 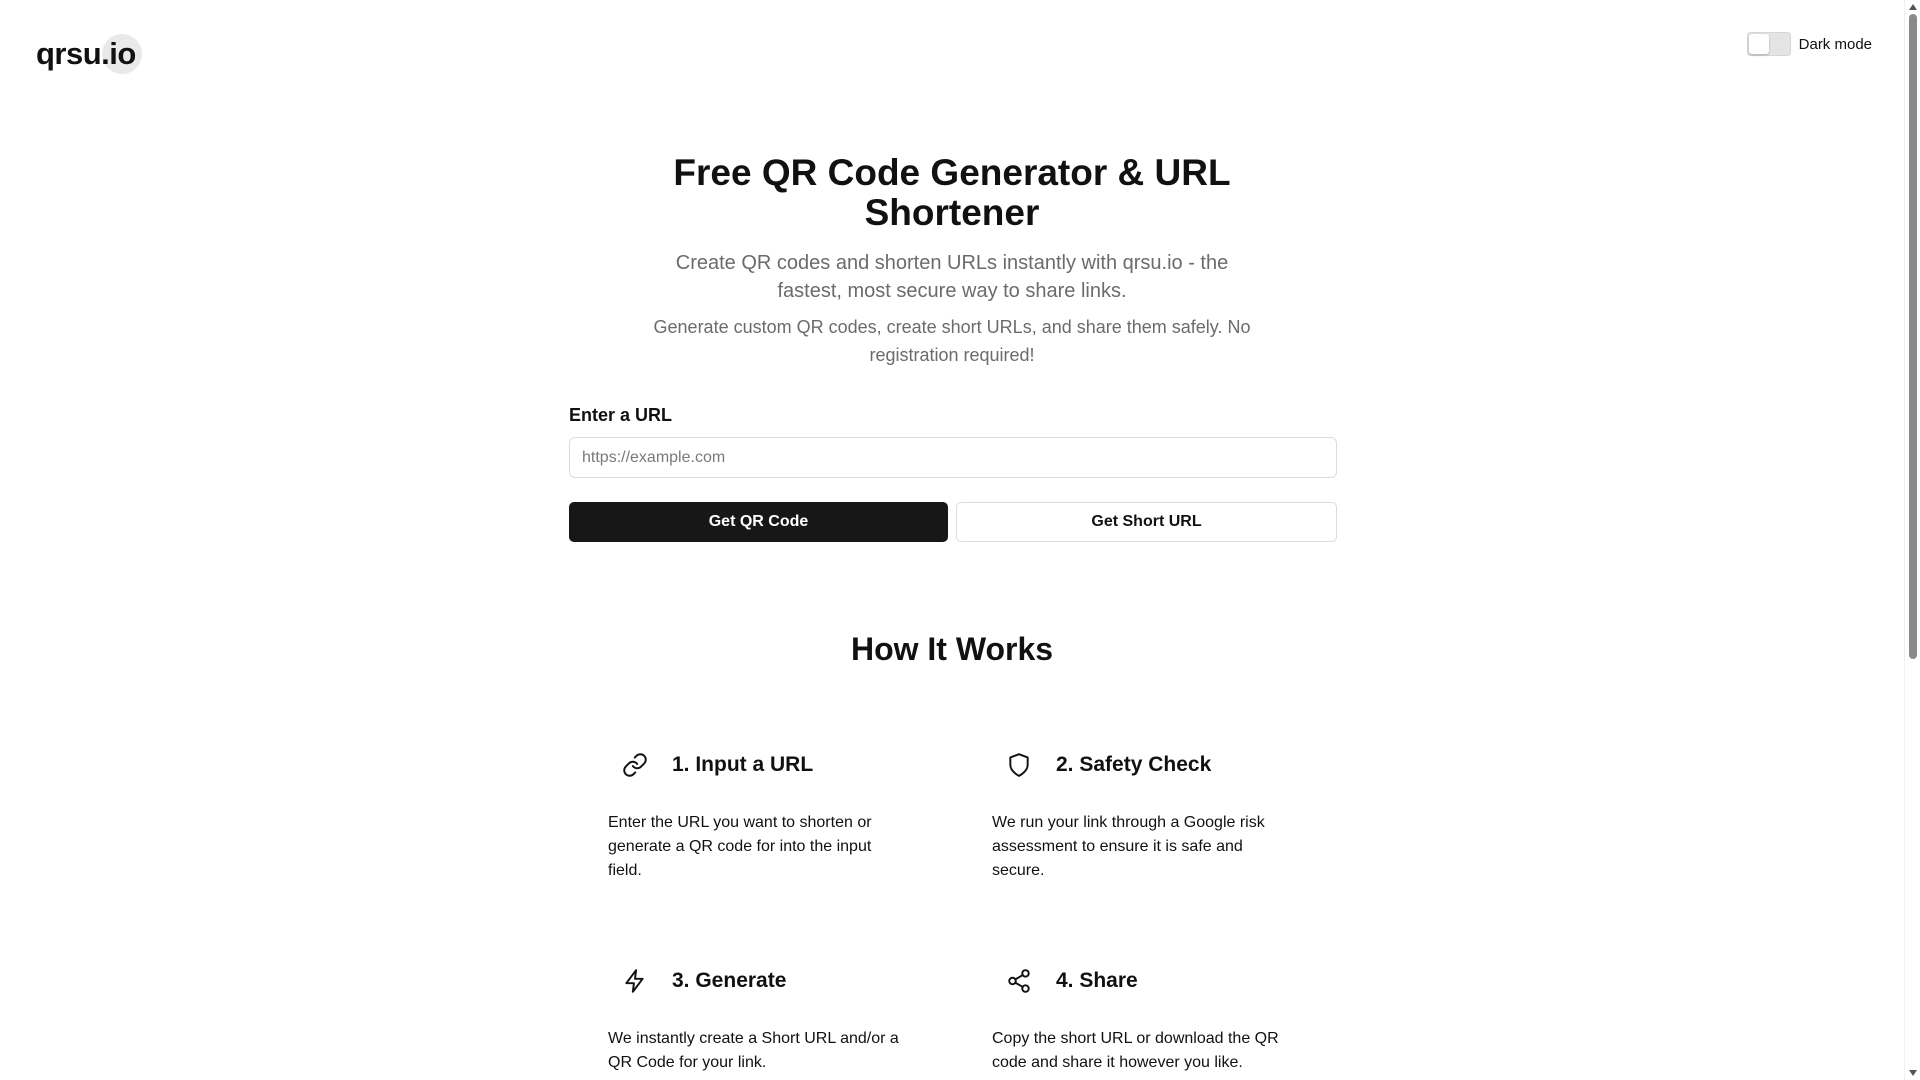 I want to click on url-input, so click(x=953, y=457).